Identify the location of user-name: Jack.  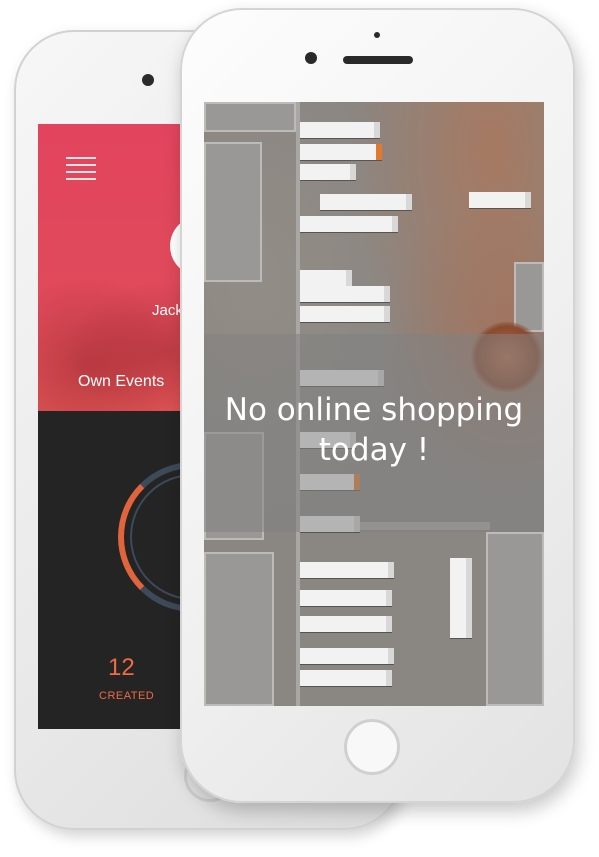
(167, 310).